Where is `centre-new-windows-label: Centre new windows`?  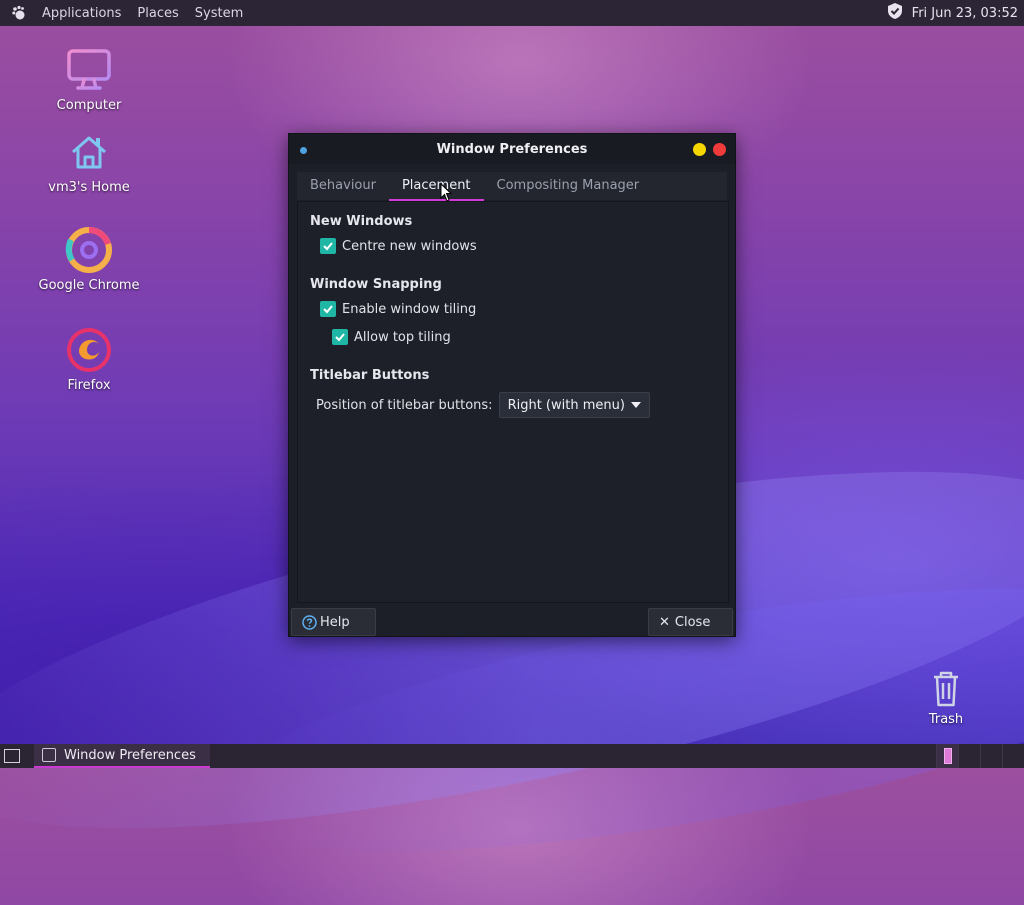
centre-new-windows-label: Centre new windows is located at coordinates (409, 246).